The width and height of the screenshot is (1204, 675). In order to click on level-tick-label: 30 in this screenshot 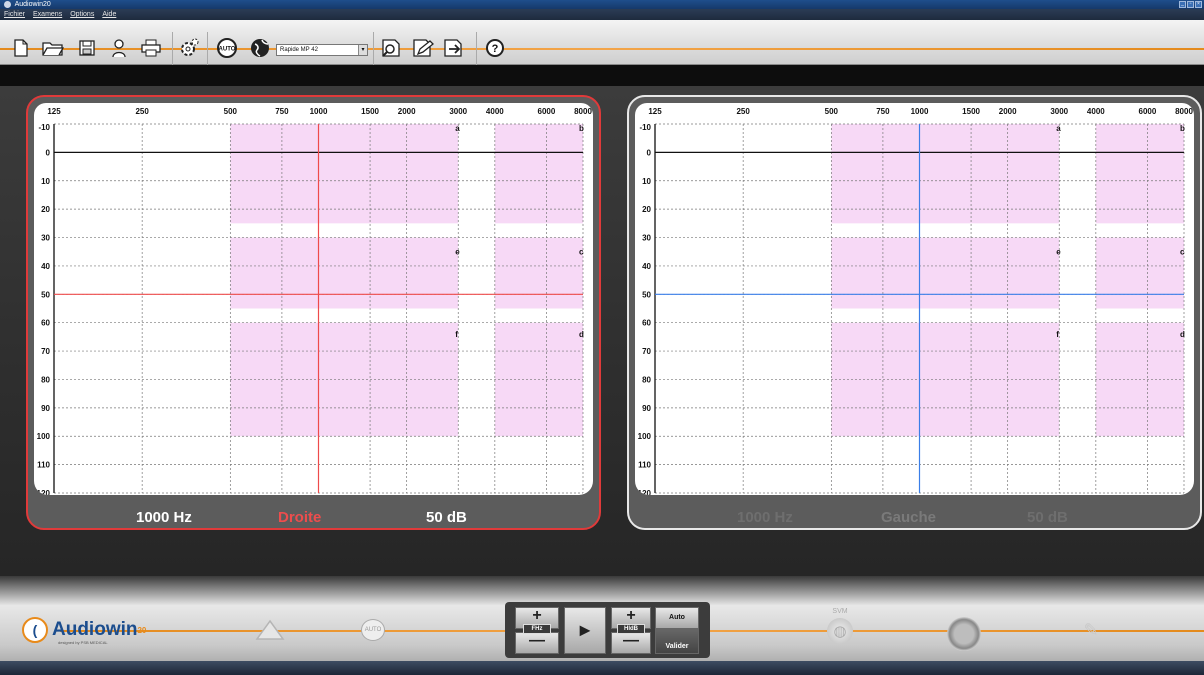, I will do `click(45, 238)`.